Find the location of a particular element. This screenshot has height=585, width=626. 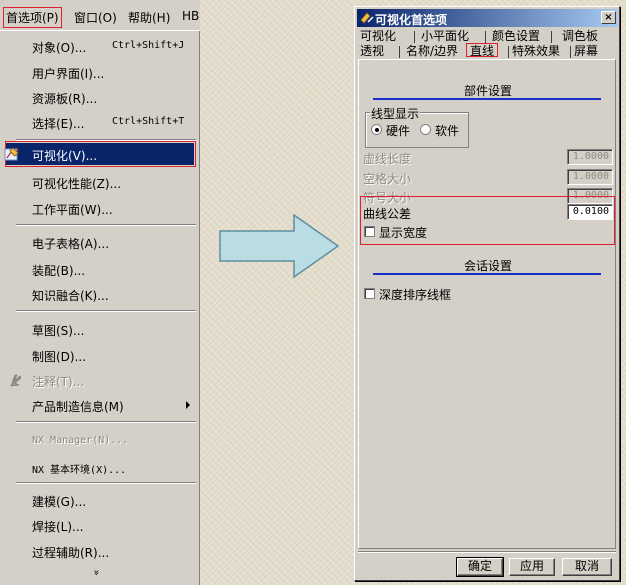

tab-screen: 屏幕 is located at coordinates (586, 51).